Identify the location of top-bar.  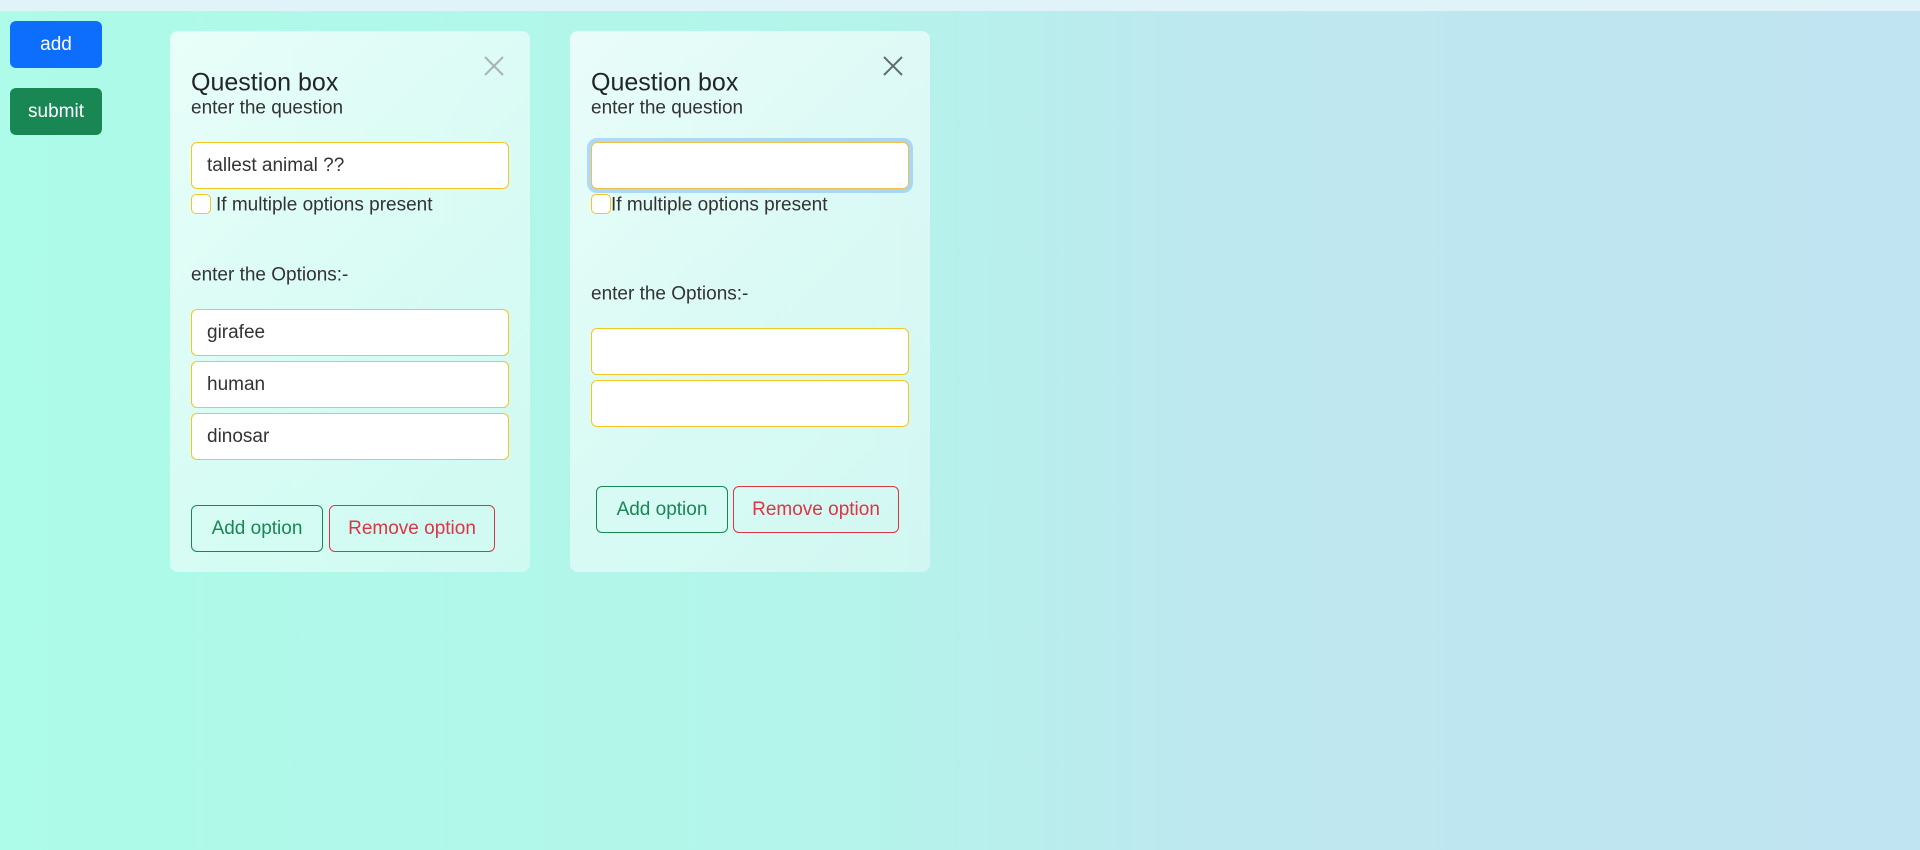
(960, 5).